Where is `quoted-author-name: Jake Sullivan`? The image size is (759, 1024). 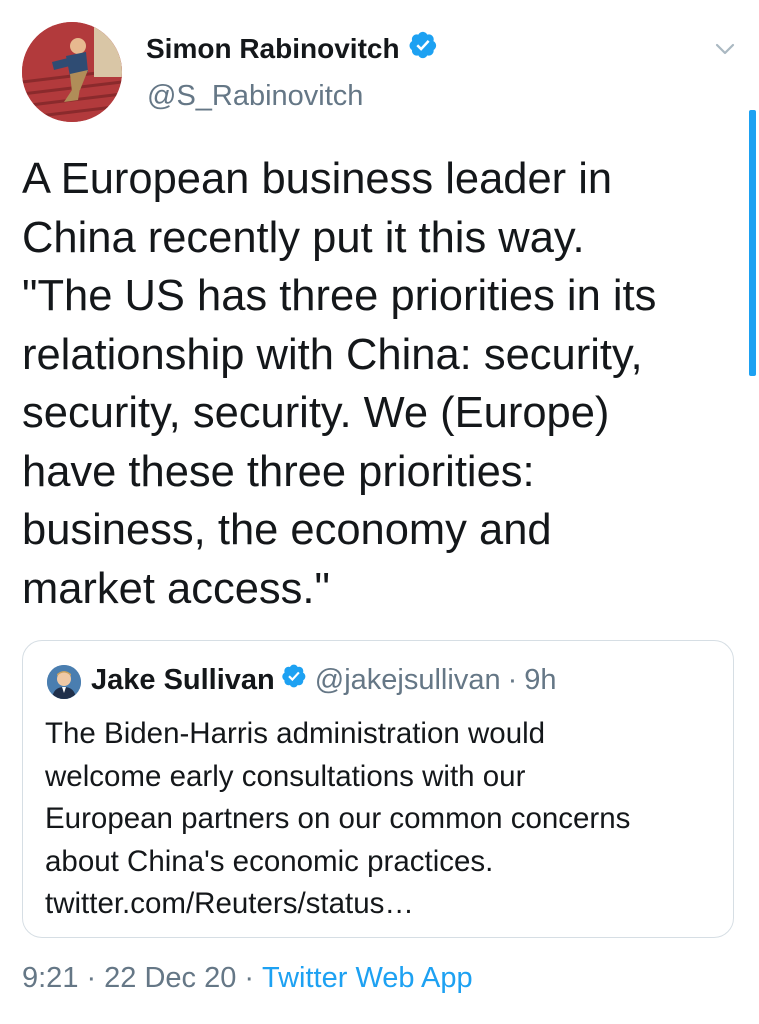 quoted-author-name: Jake Sullivan is located at coordinates (183, 680).